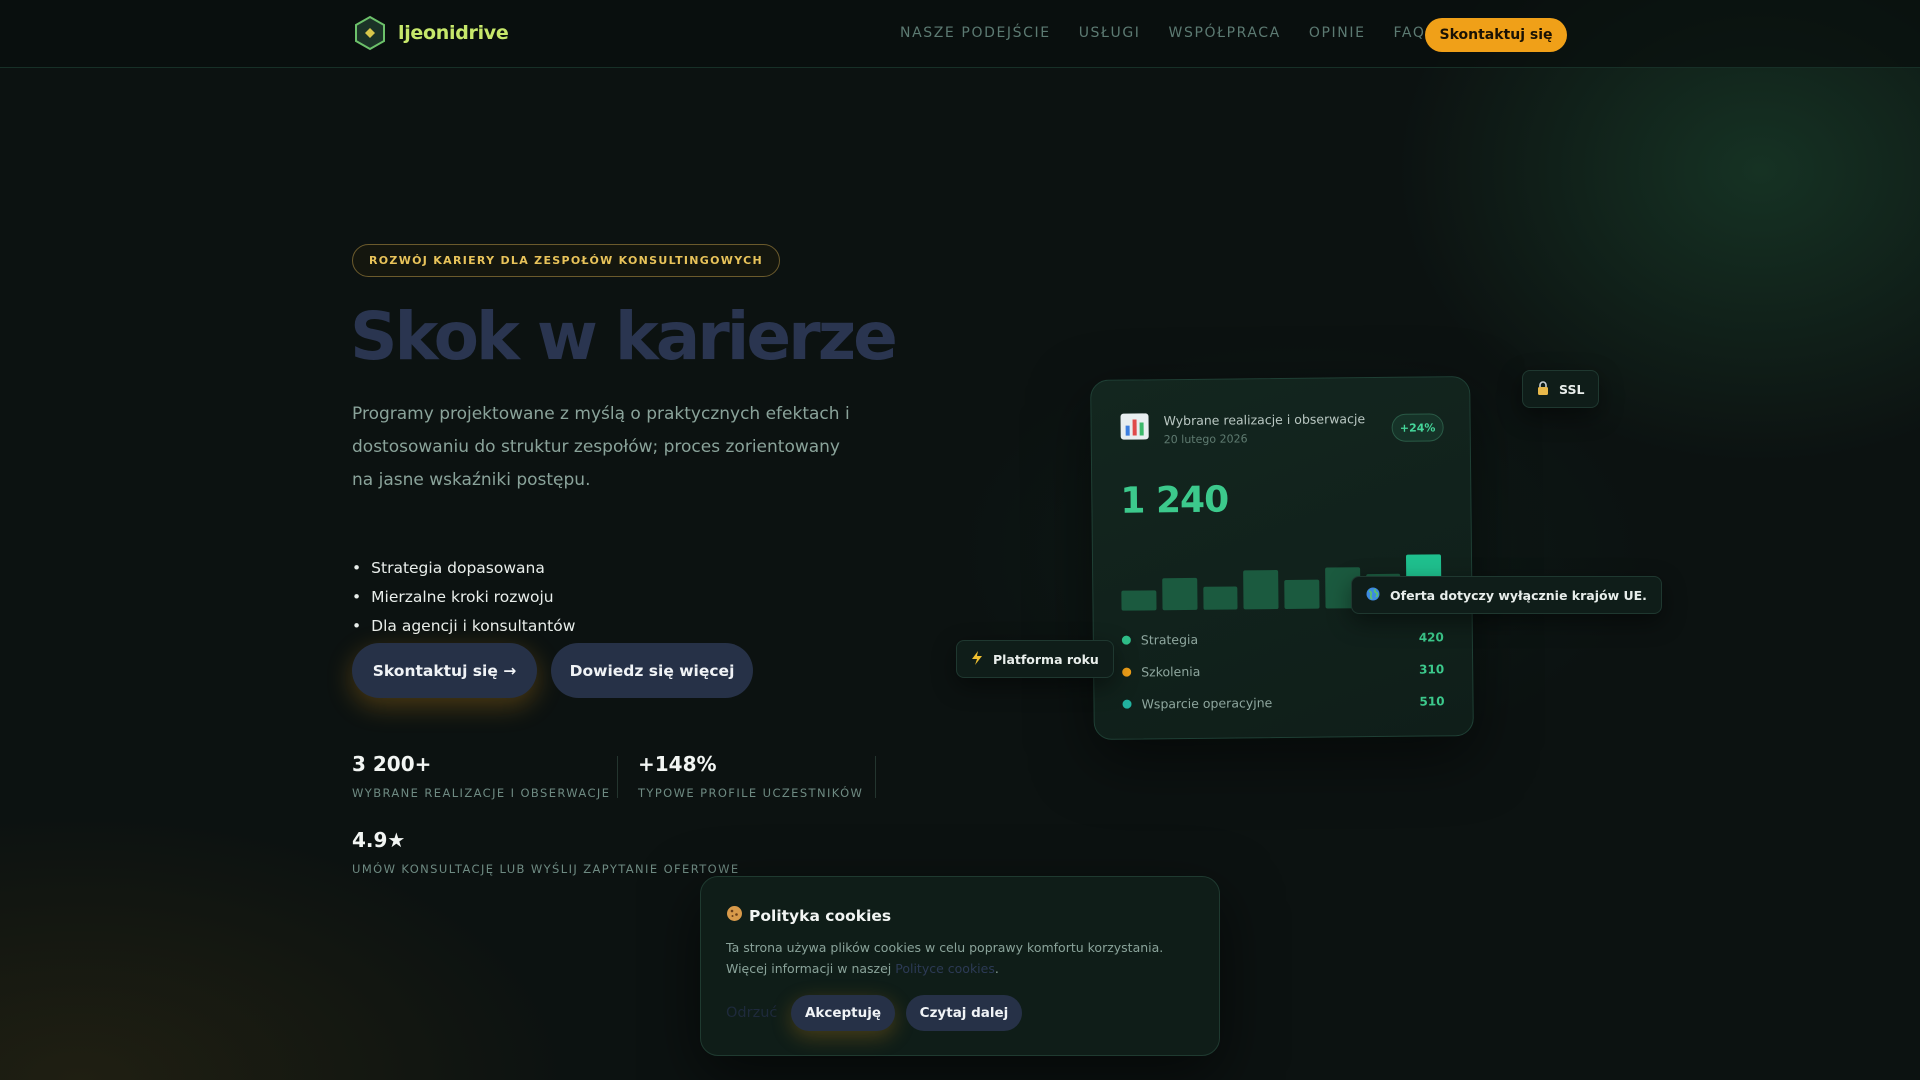  What do you see at coordinates (751, 793) in the screenshot?
I see `stat-label: TYPOWE PROFILE UCZESTNIKÓW` at bounding box center [751, 793].